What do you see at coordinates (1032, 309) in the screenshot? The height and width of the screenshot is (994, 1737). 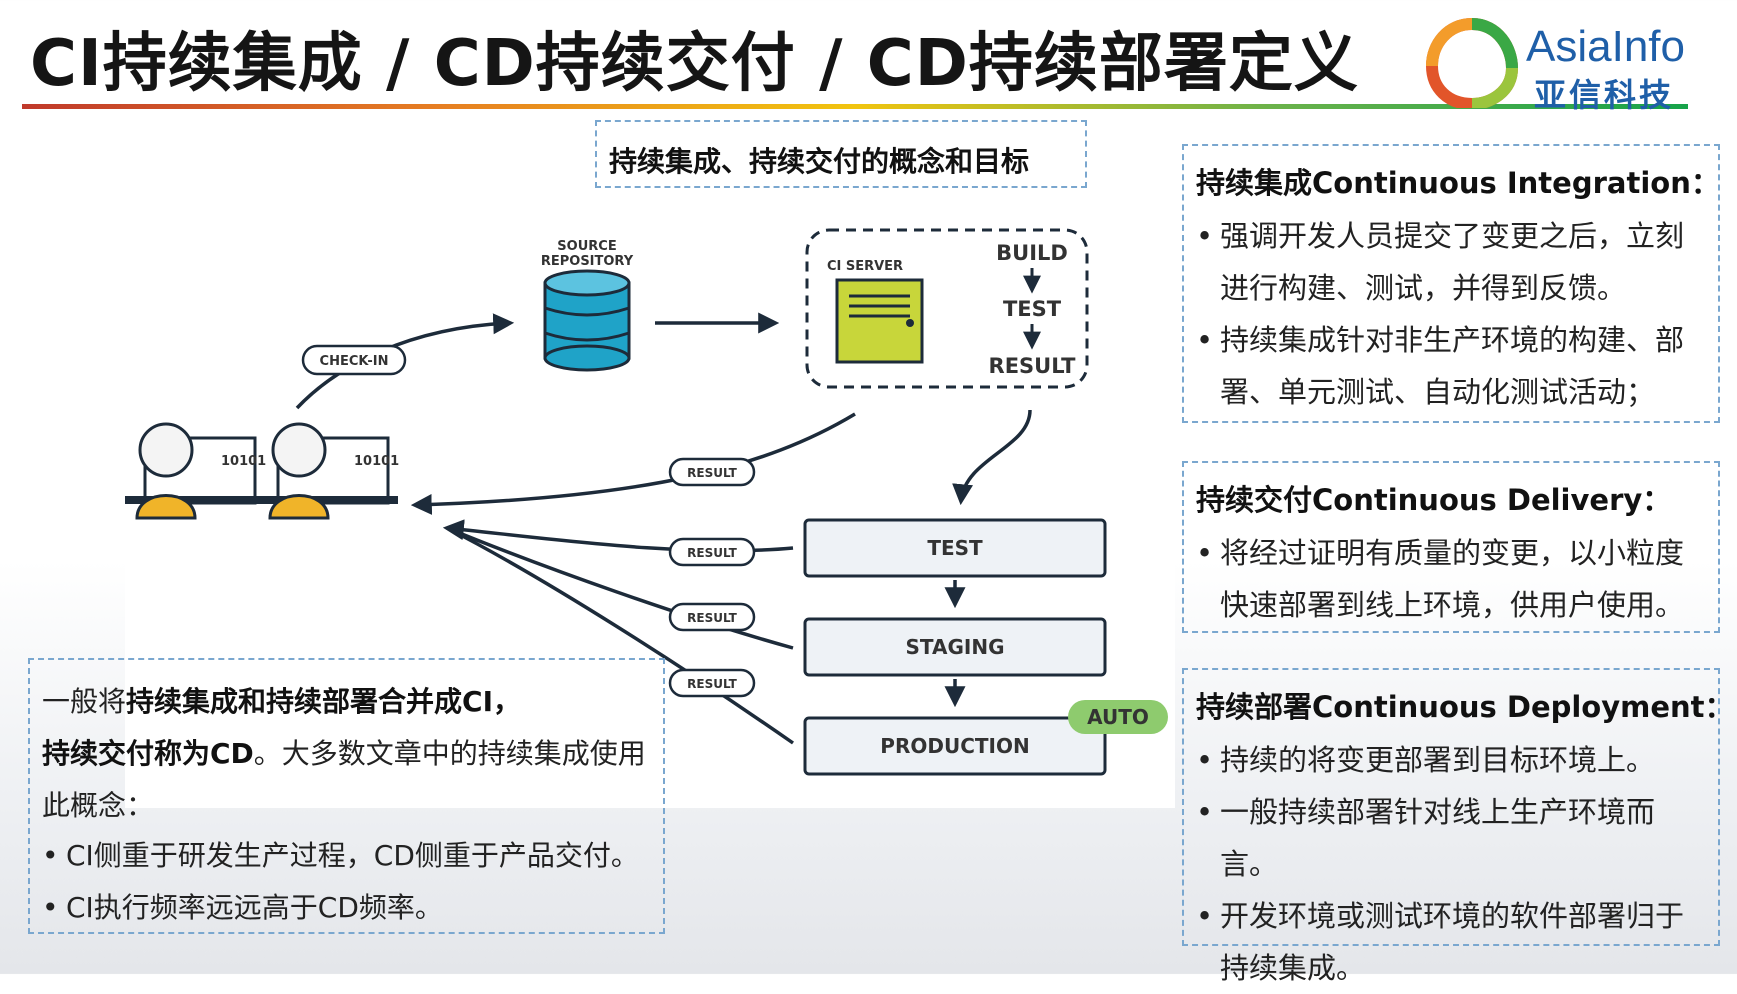 I see `test-step-label: TEST` at bounding box center [1032, 309].